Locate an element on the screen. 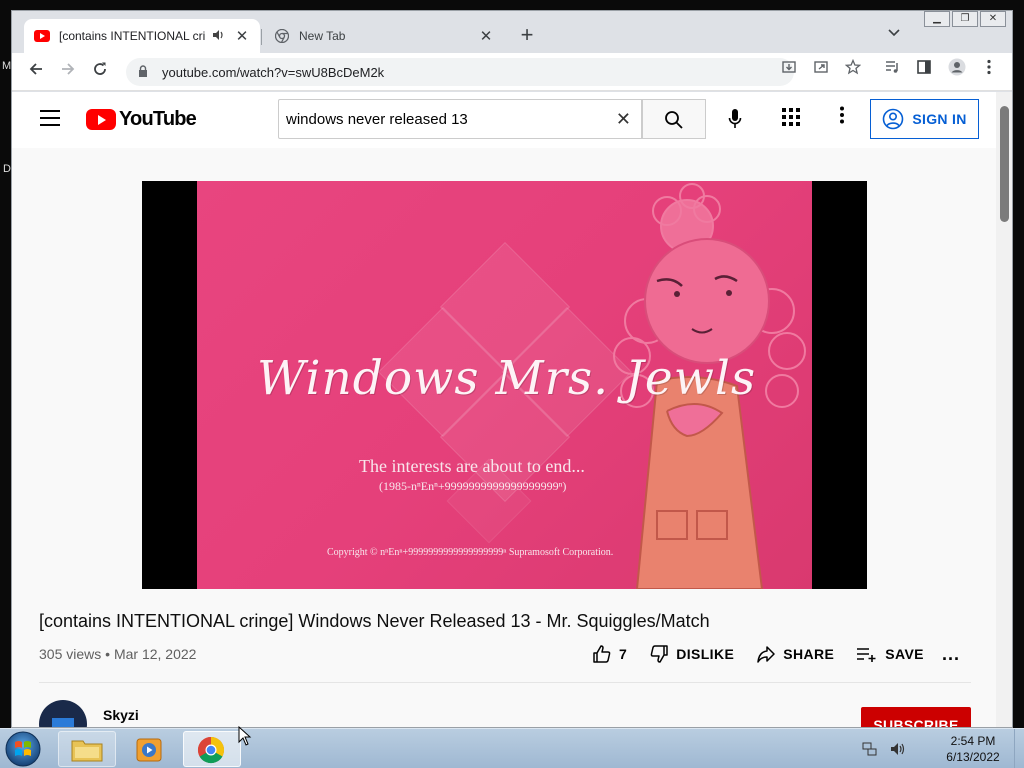  microphone-icon is located at coordinates (735, 118).